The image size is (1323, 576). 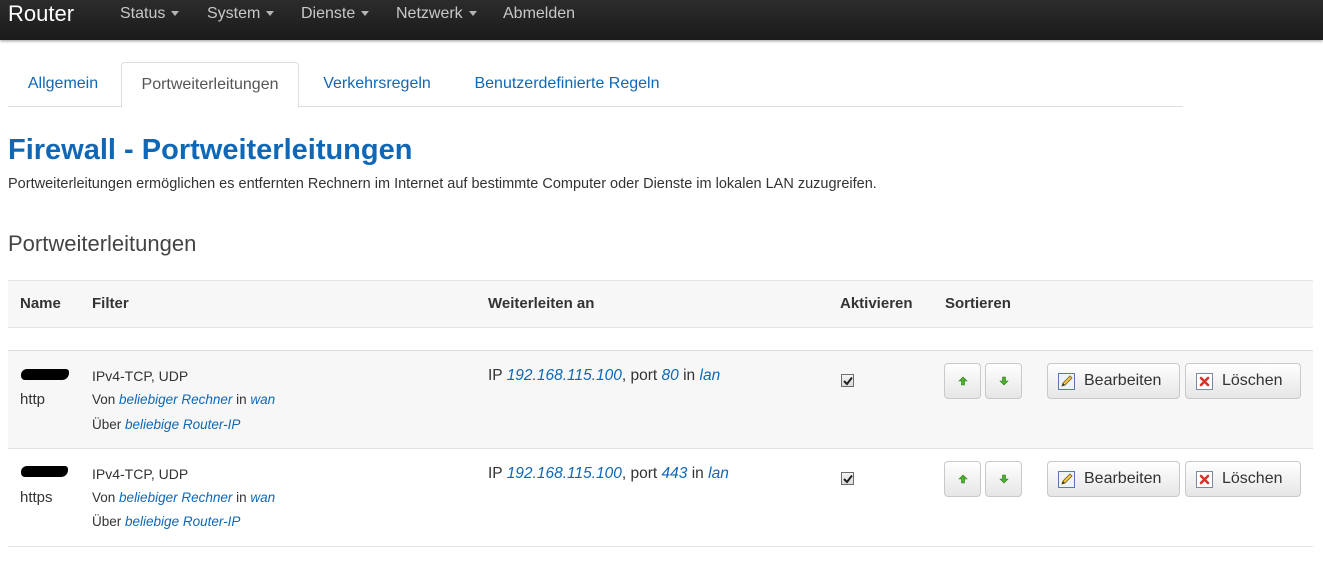 I want to click on nav-dienste: Dienste, so click(x=335, y=14).